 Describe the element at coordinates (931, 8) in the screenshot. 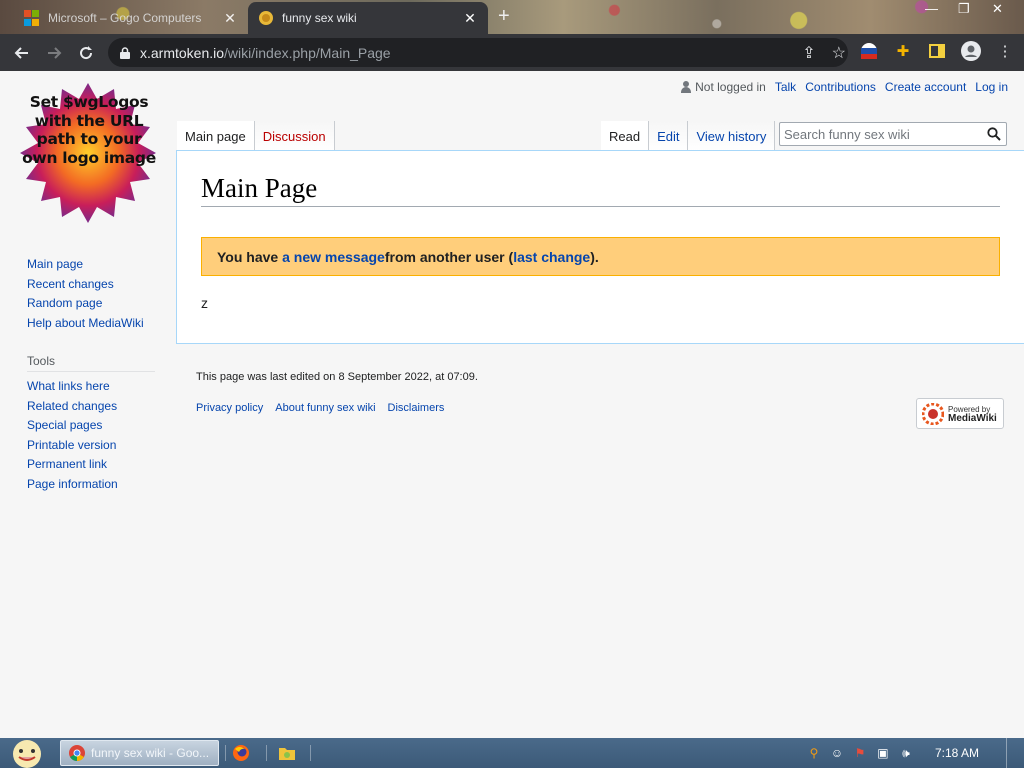

I see `minimize-icon: —` at that location.